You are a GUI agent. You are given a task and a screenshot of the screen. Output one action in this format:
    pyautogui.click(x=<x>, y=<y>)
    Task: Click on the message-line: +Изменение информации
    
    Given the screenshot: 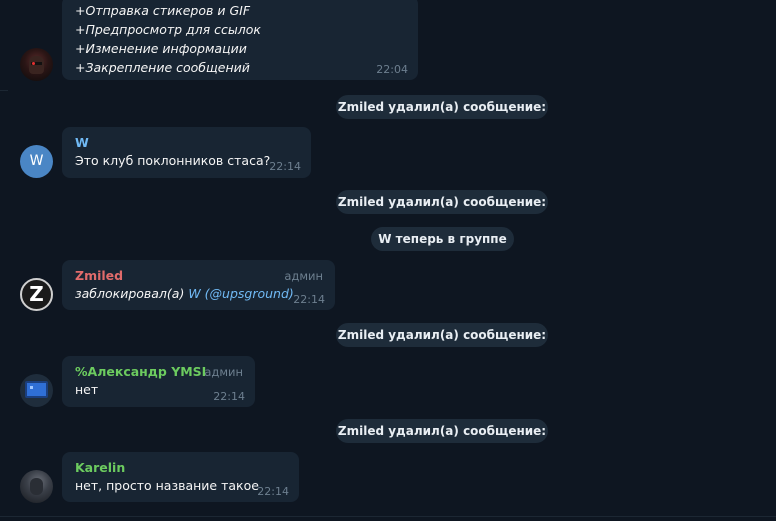 What is the action you would take?
    pyautogui.click(x=161, y=48)
    